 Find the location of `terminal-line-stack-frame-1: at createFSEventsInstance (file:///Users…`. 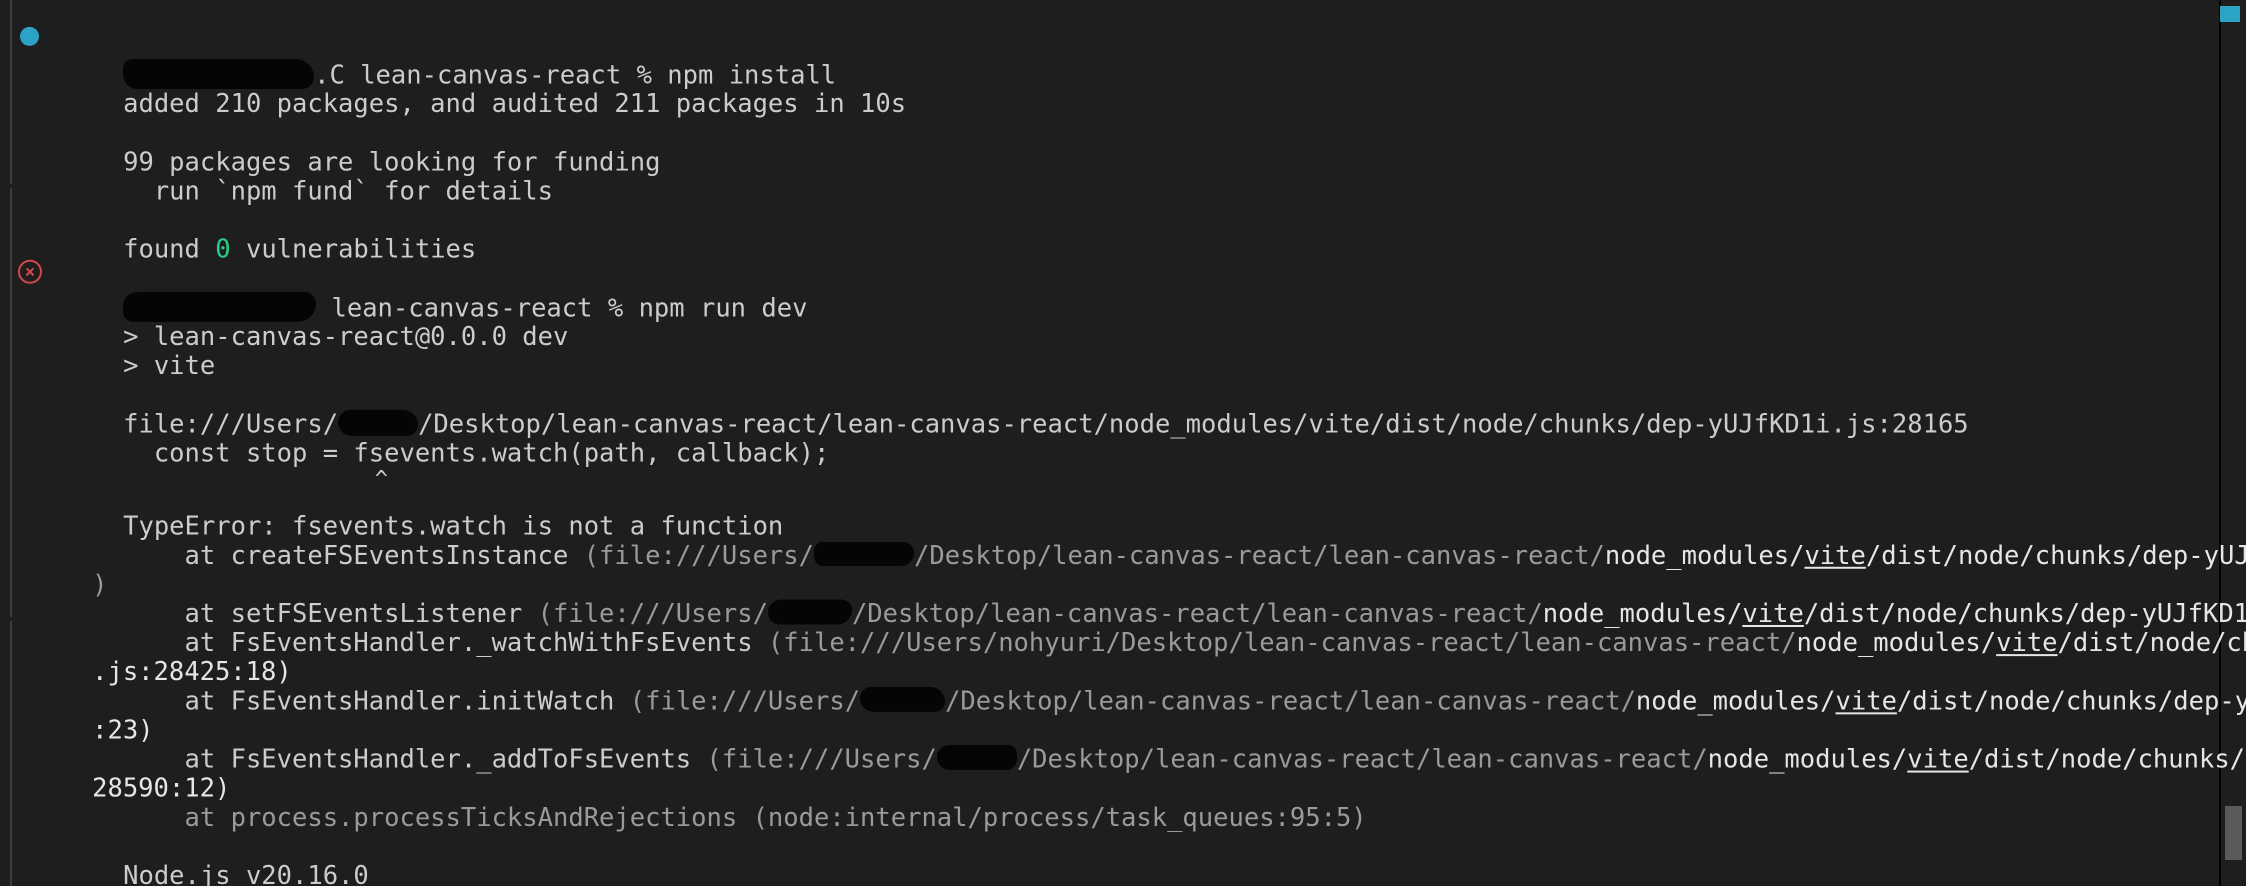

terminal-line-stack-frame-1: at createFSEventsInstance (file:///Users… is located at coordinates (1123, 539).